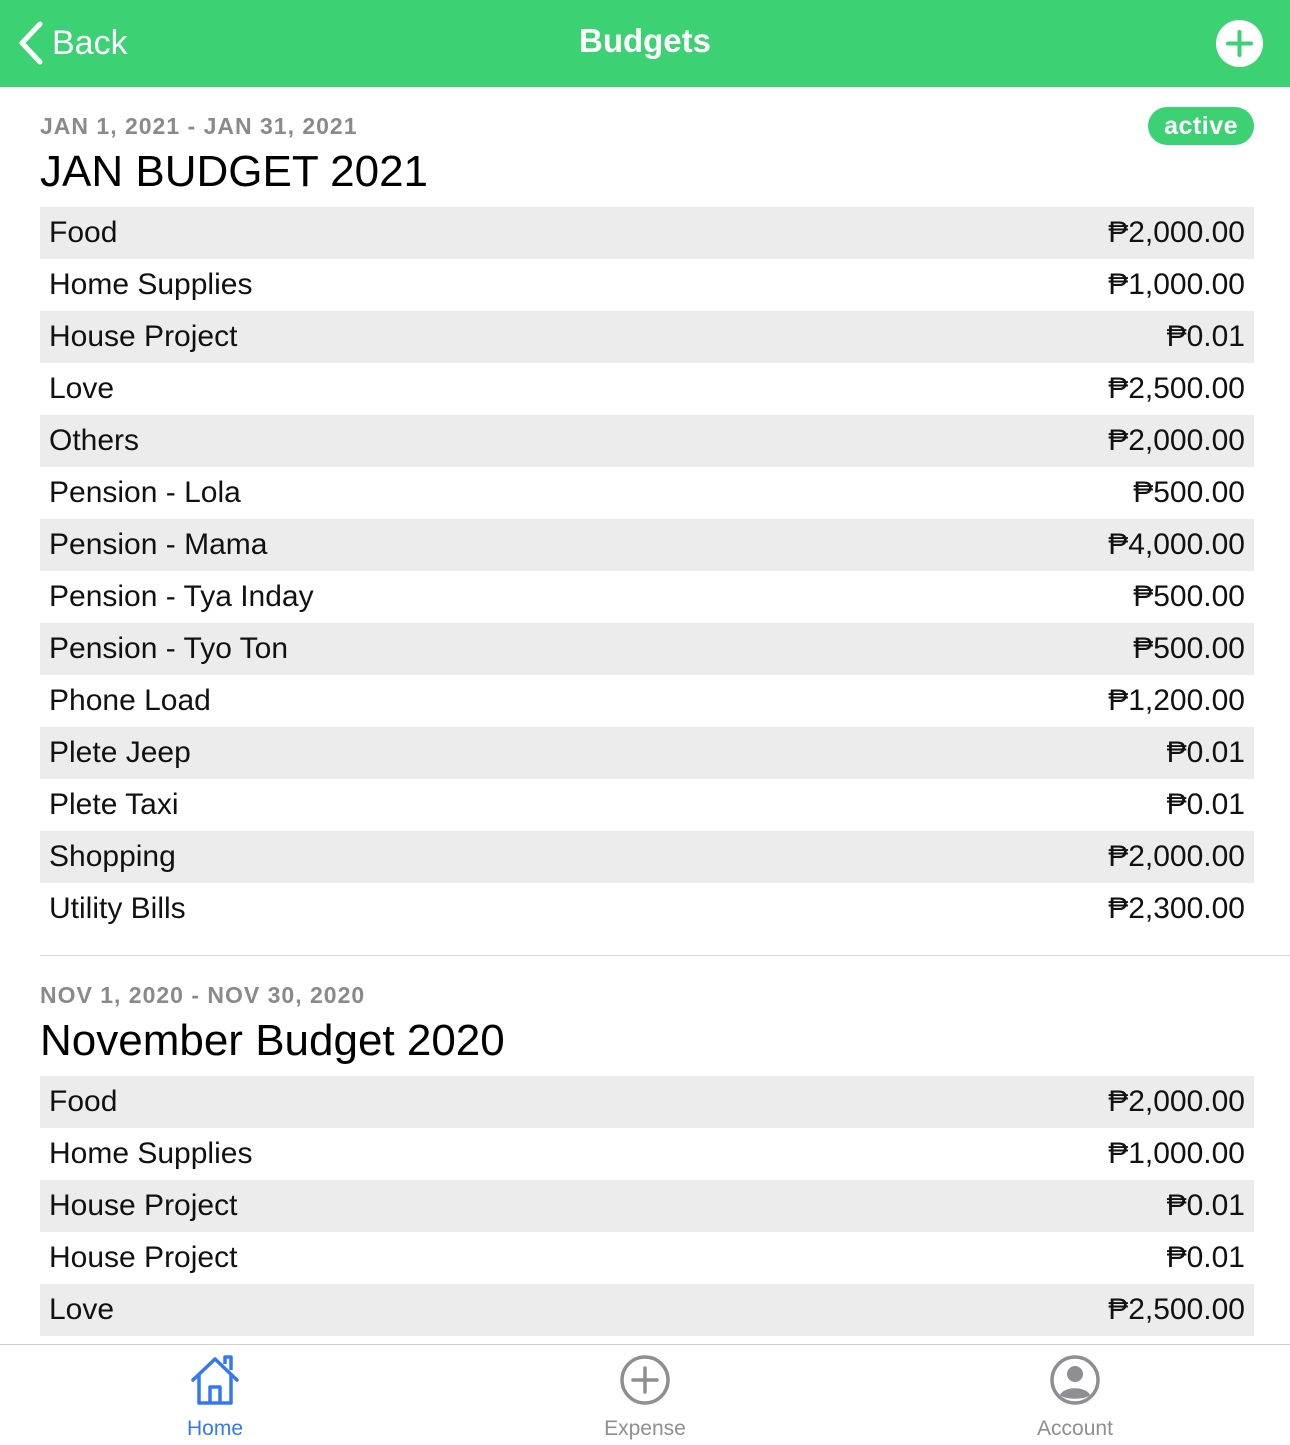 Image resolution: width=1290 pixels, height=1445 pixels. What do you see at coordinates (1176, 908) in the screenshot?
I see `category-amount: ₱2,300.00` at bounding box center [1176, 908].